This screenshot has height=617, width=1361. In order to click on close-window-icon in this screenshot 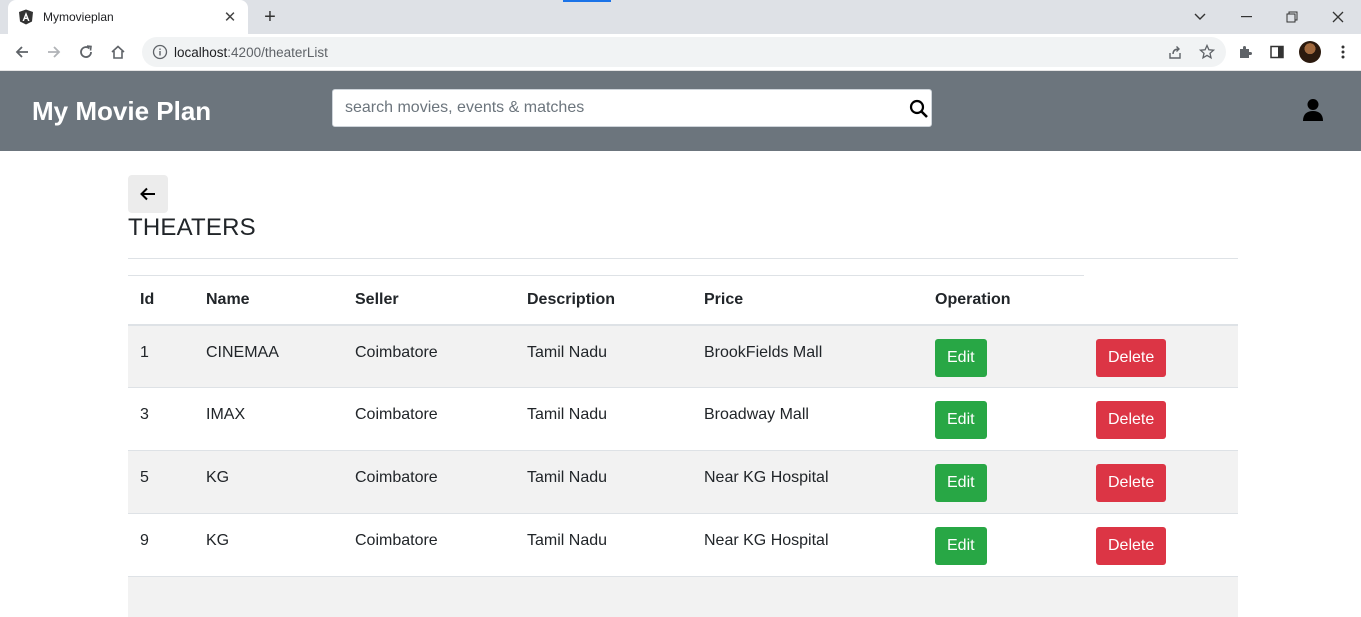, I will do `click(1338, 17)`.